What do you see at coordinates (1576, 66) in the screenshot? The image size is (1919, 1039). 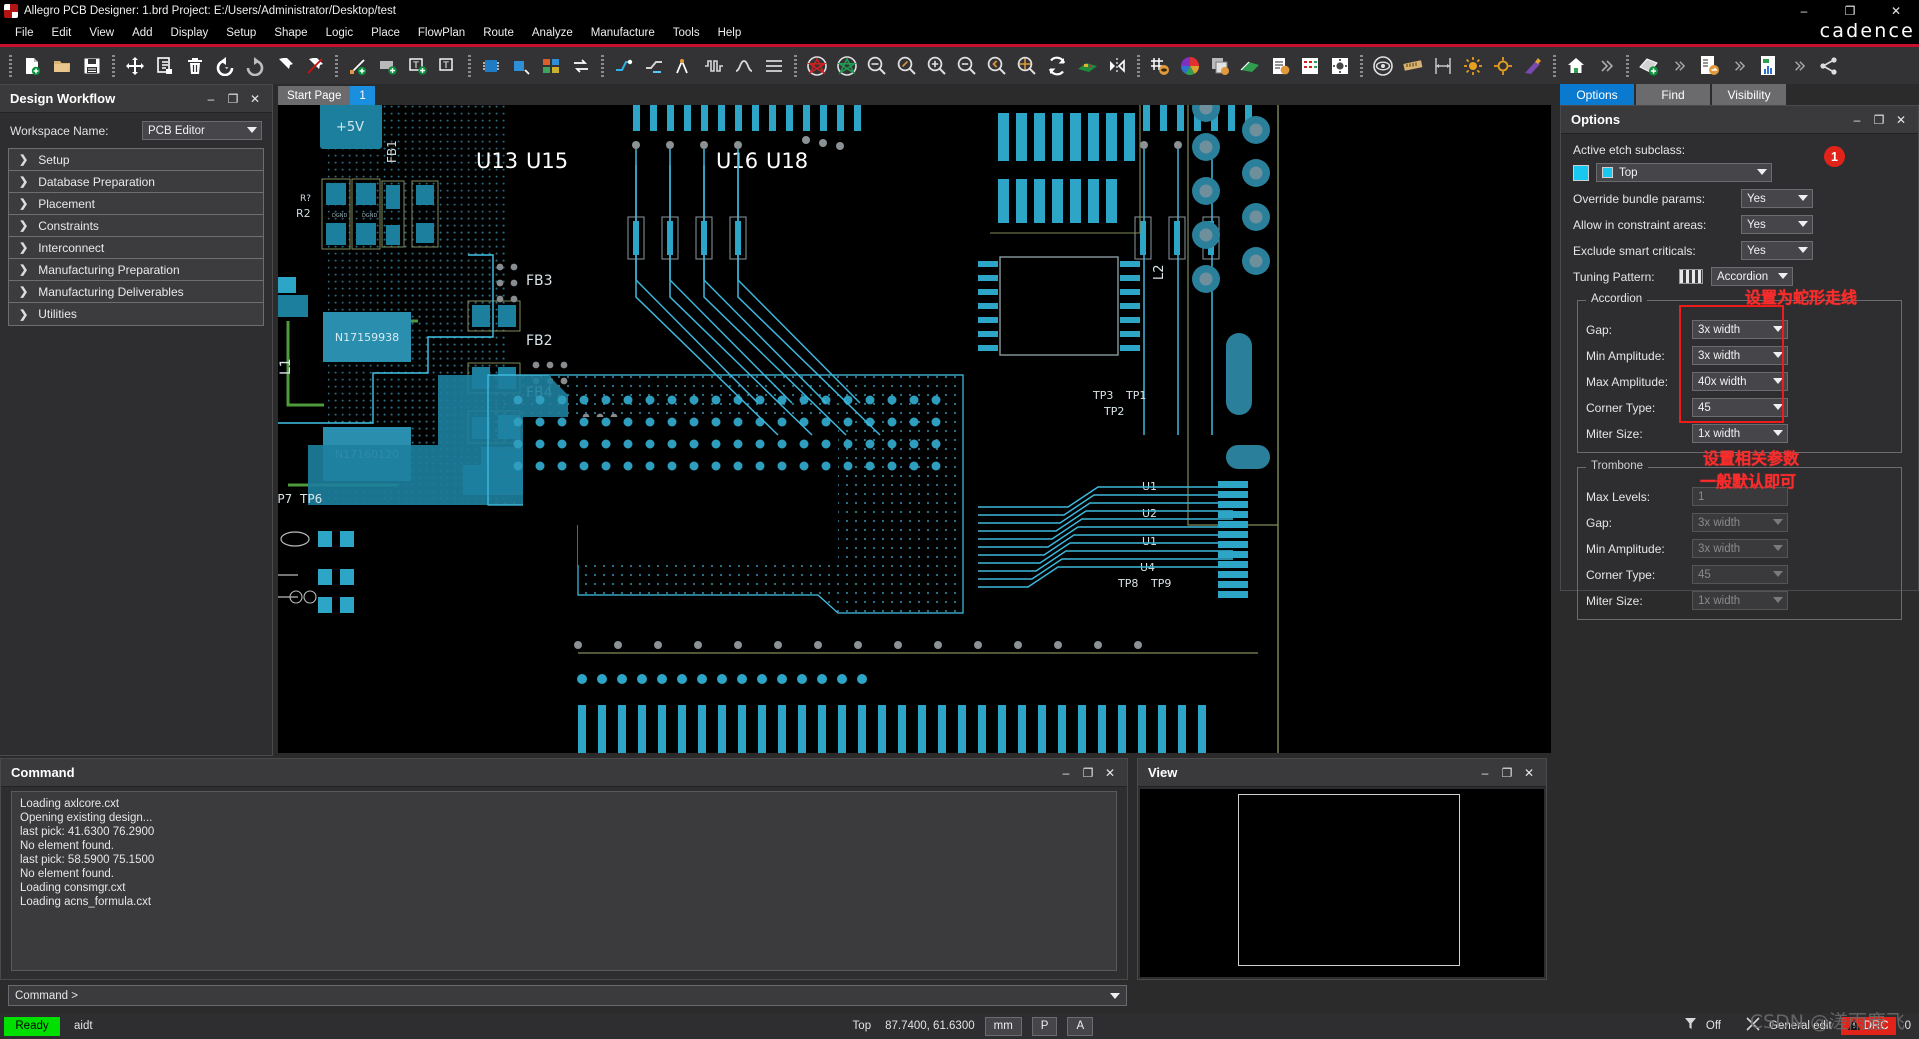 I see `home-icon` at bounding box center [1576, 66].